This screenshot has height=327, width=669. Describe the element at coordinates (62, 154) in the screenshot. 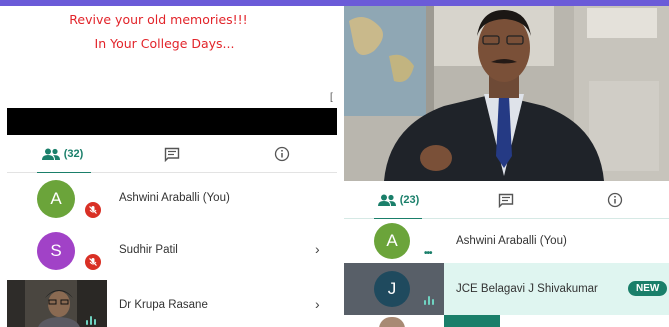

I see `tab-people: (32)` at that location.